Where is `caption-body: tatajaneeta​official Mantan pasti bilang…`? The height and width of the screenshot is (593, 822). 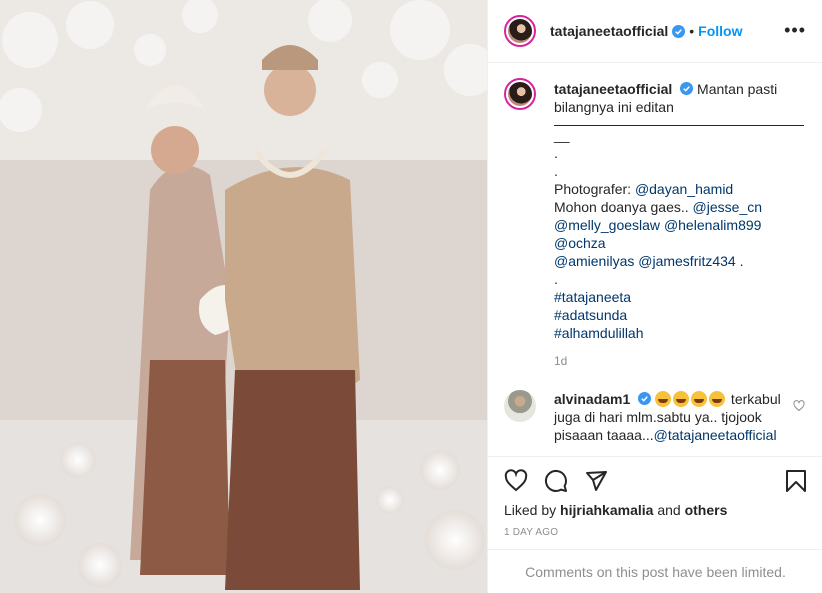 caption-body: tatajaneeta​official Mantan pasti bilang… is located at coordinates (679, 225).